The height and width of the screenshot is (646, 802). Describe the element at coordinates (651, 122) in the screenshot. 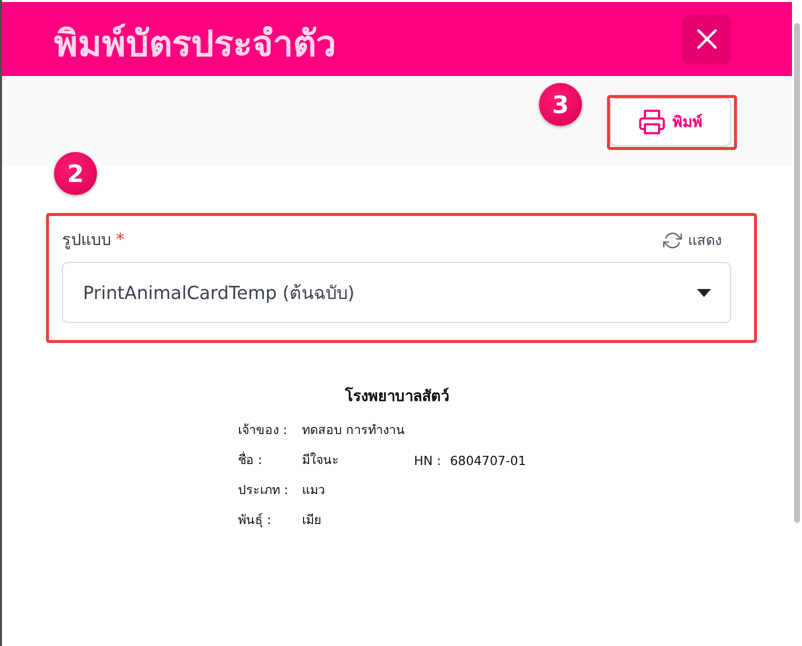

I see `printer-icon` at that location.